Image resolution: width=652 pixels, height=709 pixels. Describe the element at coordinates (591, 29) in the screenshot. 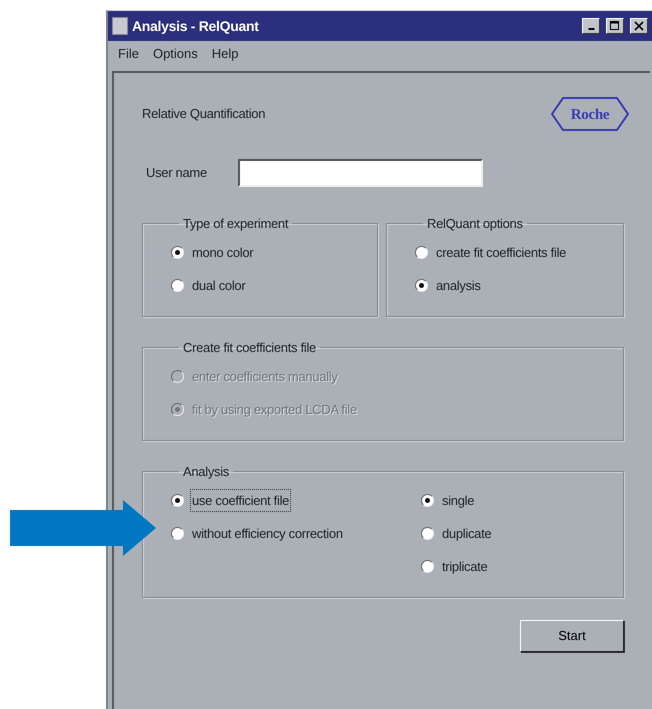

I see `minimize-icon` at that location.